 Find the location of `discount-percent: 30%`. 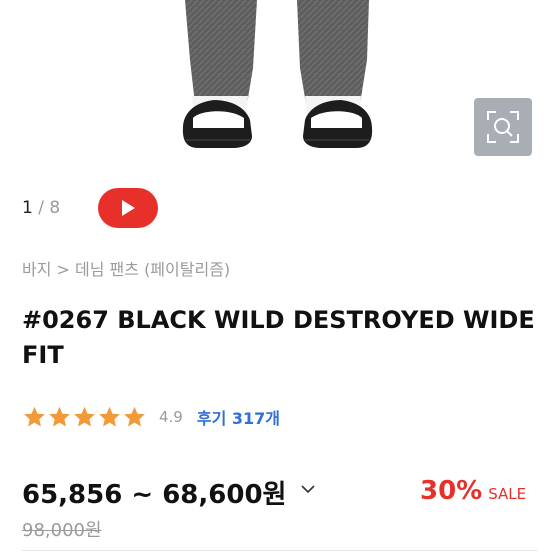

discount-percent: 30% is located at coordinates (451, 491).